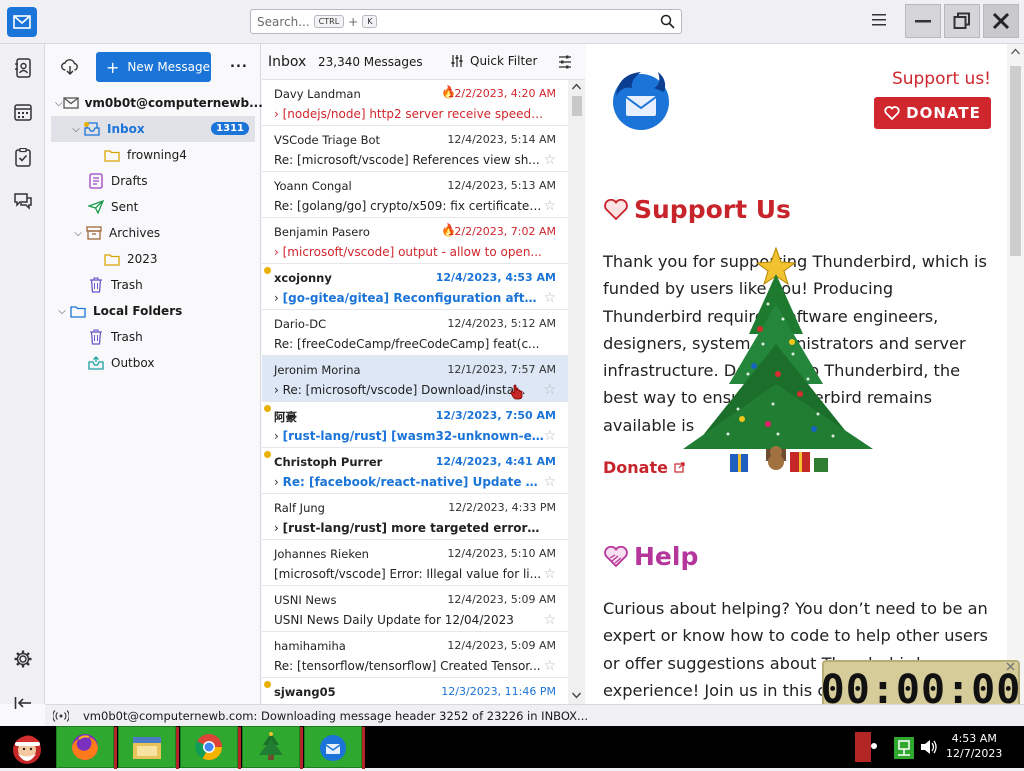  Describe the element at coordinates (962, 21) in the screenshot. I see `restore-button` at that location.